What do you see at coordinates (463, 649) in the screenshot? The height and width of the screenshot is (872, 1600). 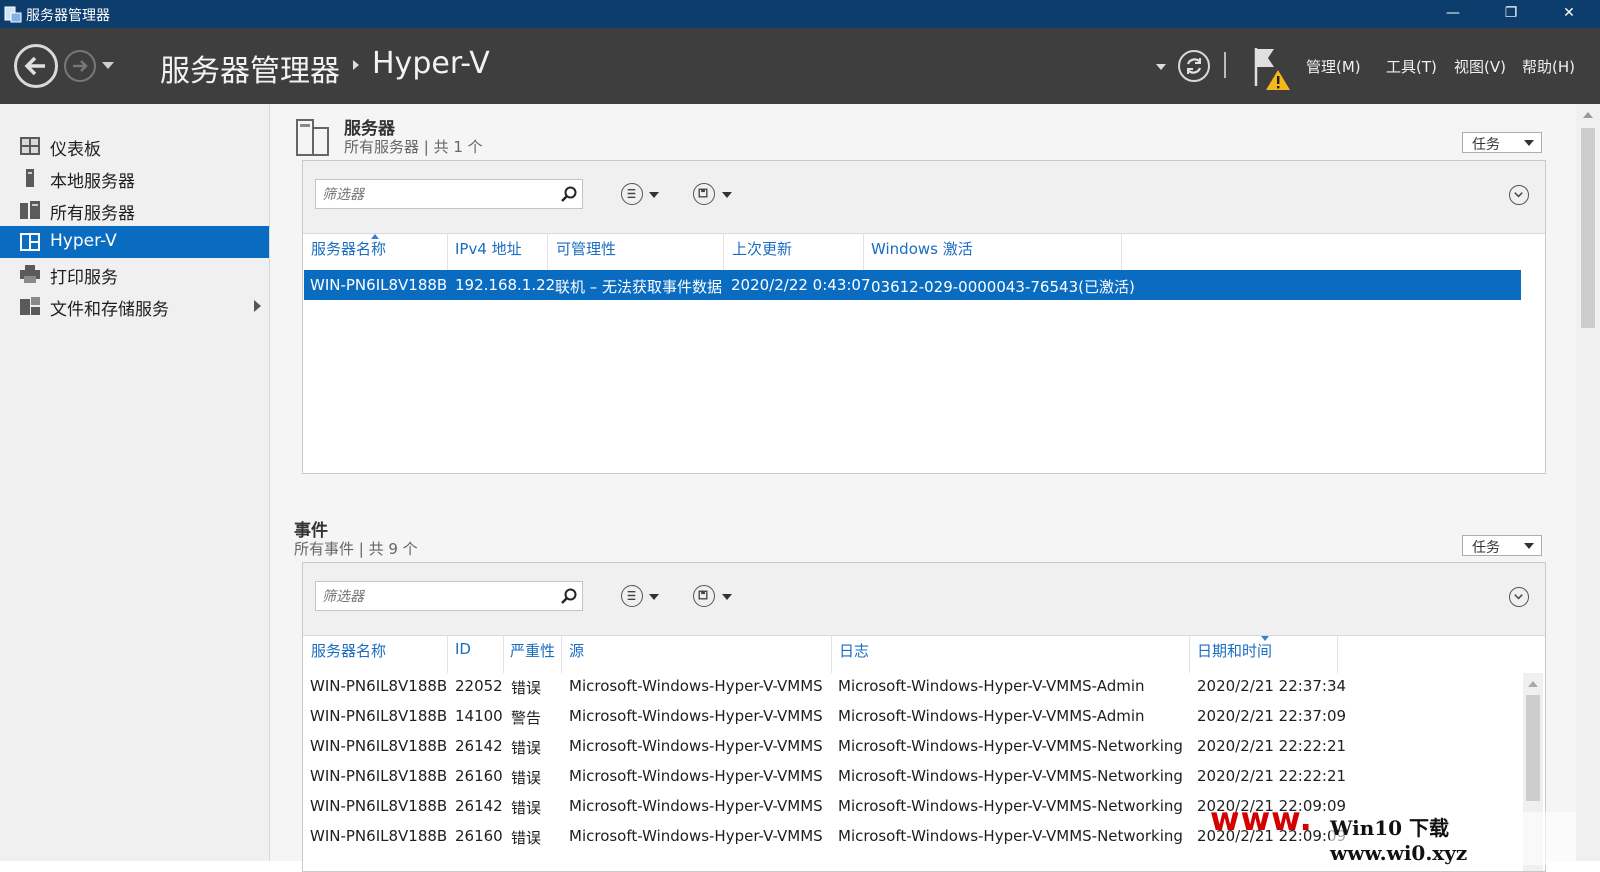 I see `column-header-id: ID` at bounding box center [463, 649].